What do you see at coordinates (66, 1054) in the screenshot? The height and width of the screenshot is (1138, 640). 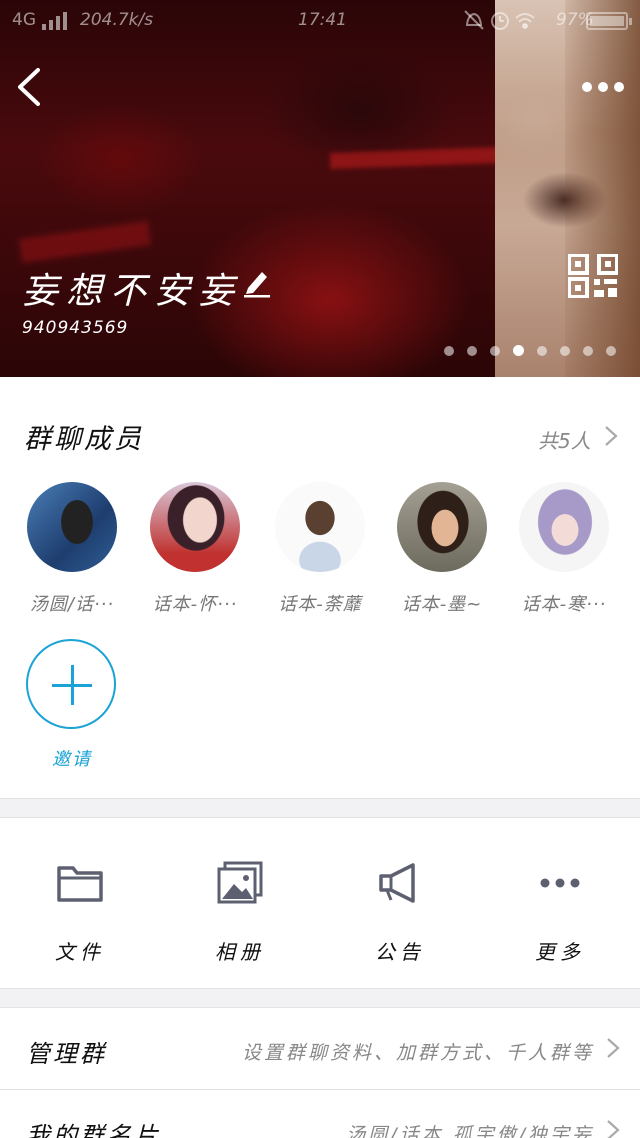 I see `manage-group-label: 管理群` at bounding box center [66, 1054].